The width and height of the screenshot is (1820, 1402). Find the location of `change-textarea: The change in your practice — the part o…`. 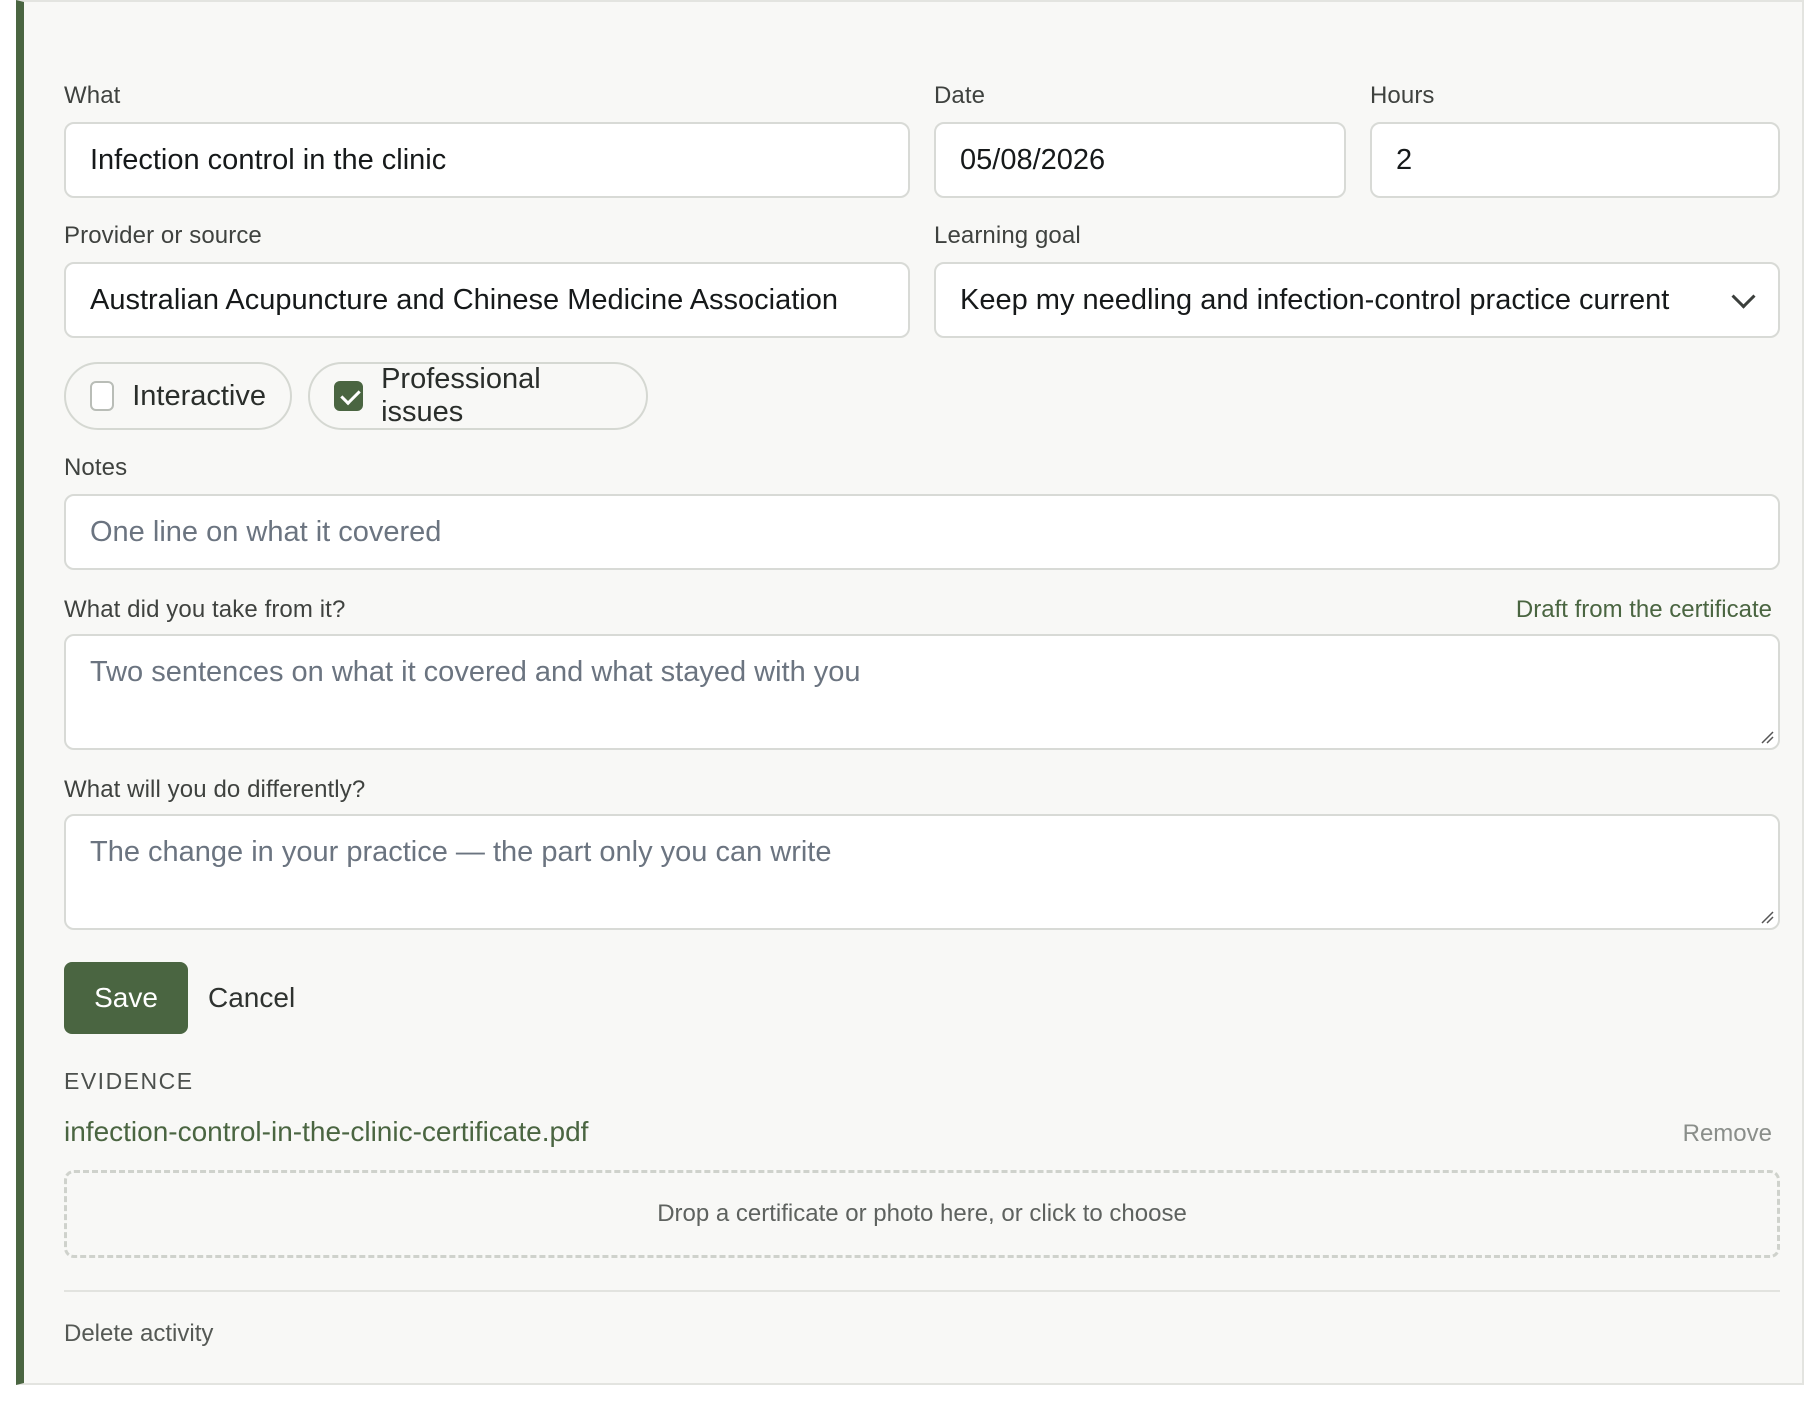

change-textarea: The change in your practice — the part o… is located at coordinates (922, 872).